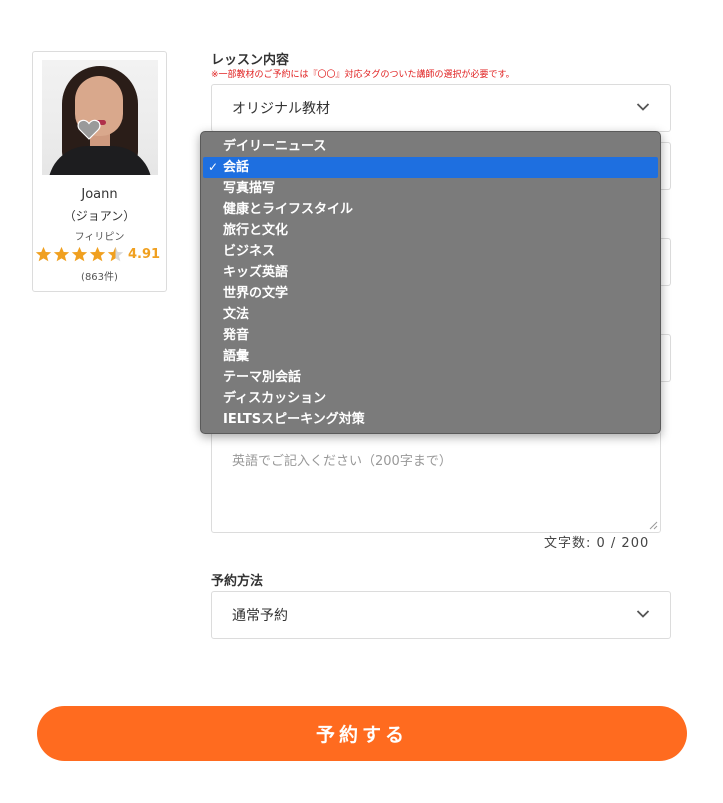 The height and width of the screenshot is (803, 723). What do you see at coordinates (342, 461) in the screenshot?
I see `comment-placeholder: 英語でご記入ください（200字まで）` at bounding box center [342, 461].